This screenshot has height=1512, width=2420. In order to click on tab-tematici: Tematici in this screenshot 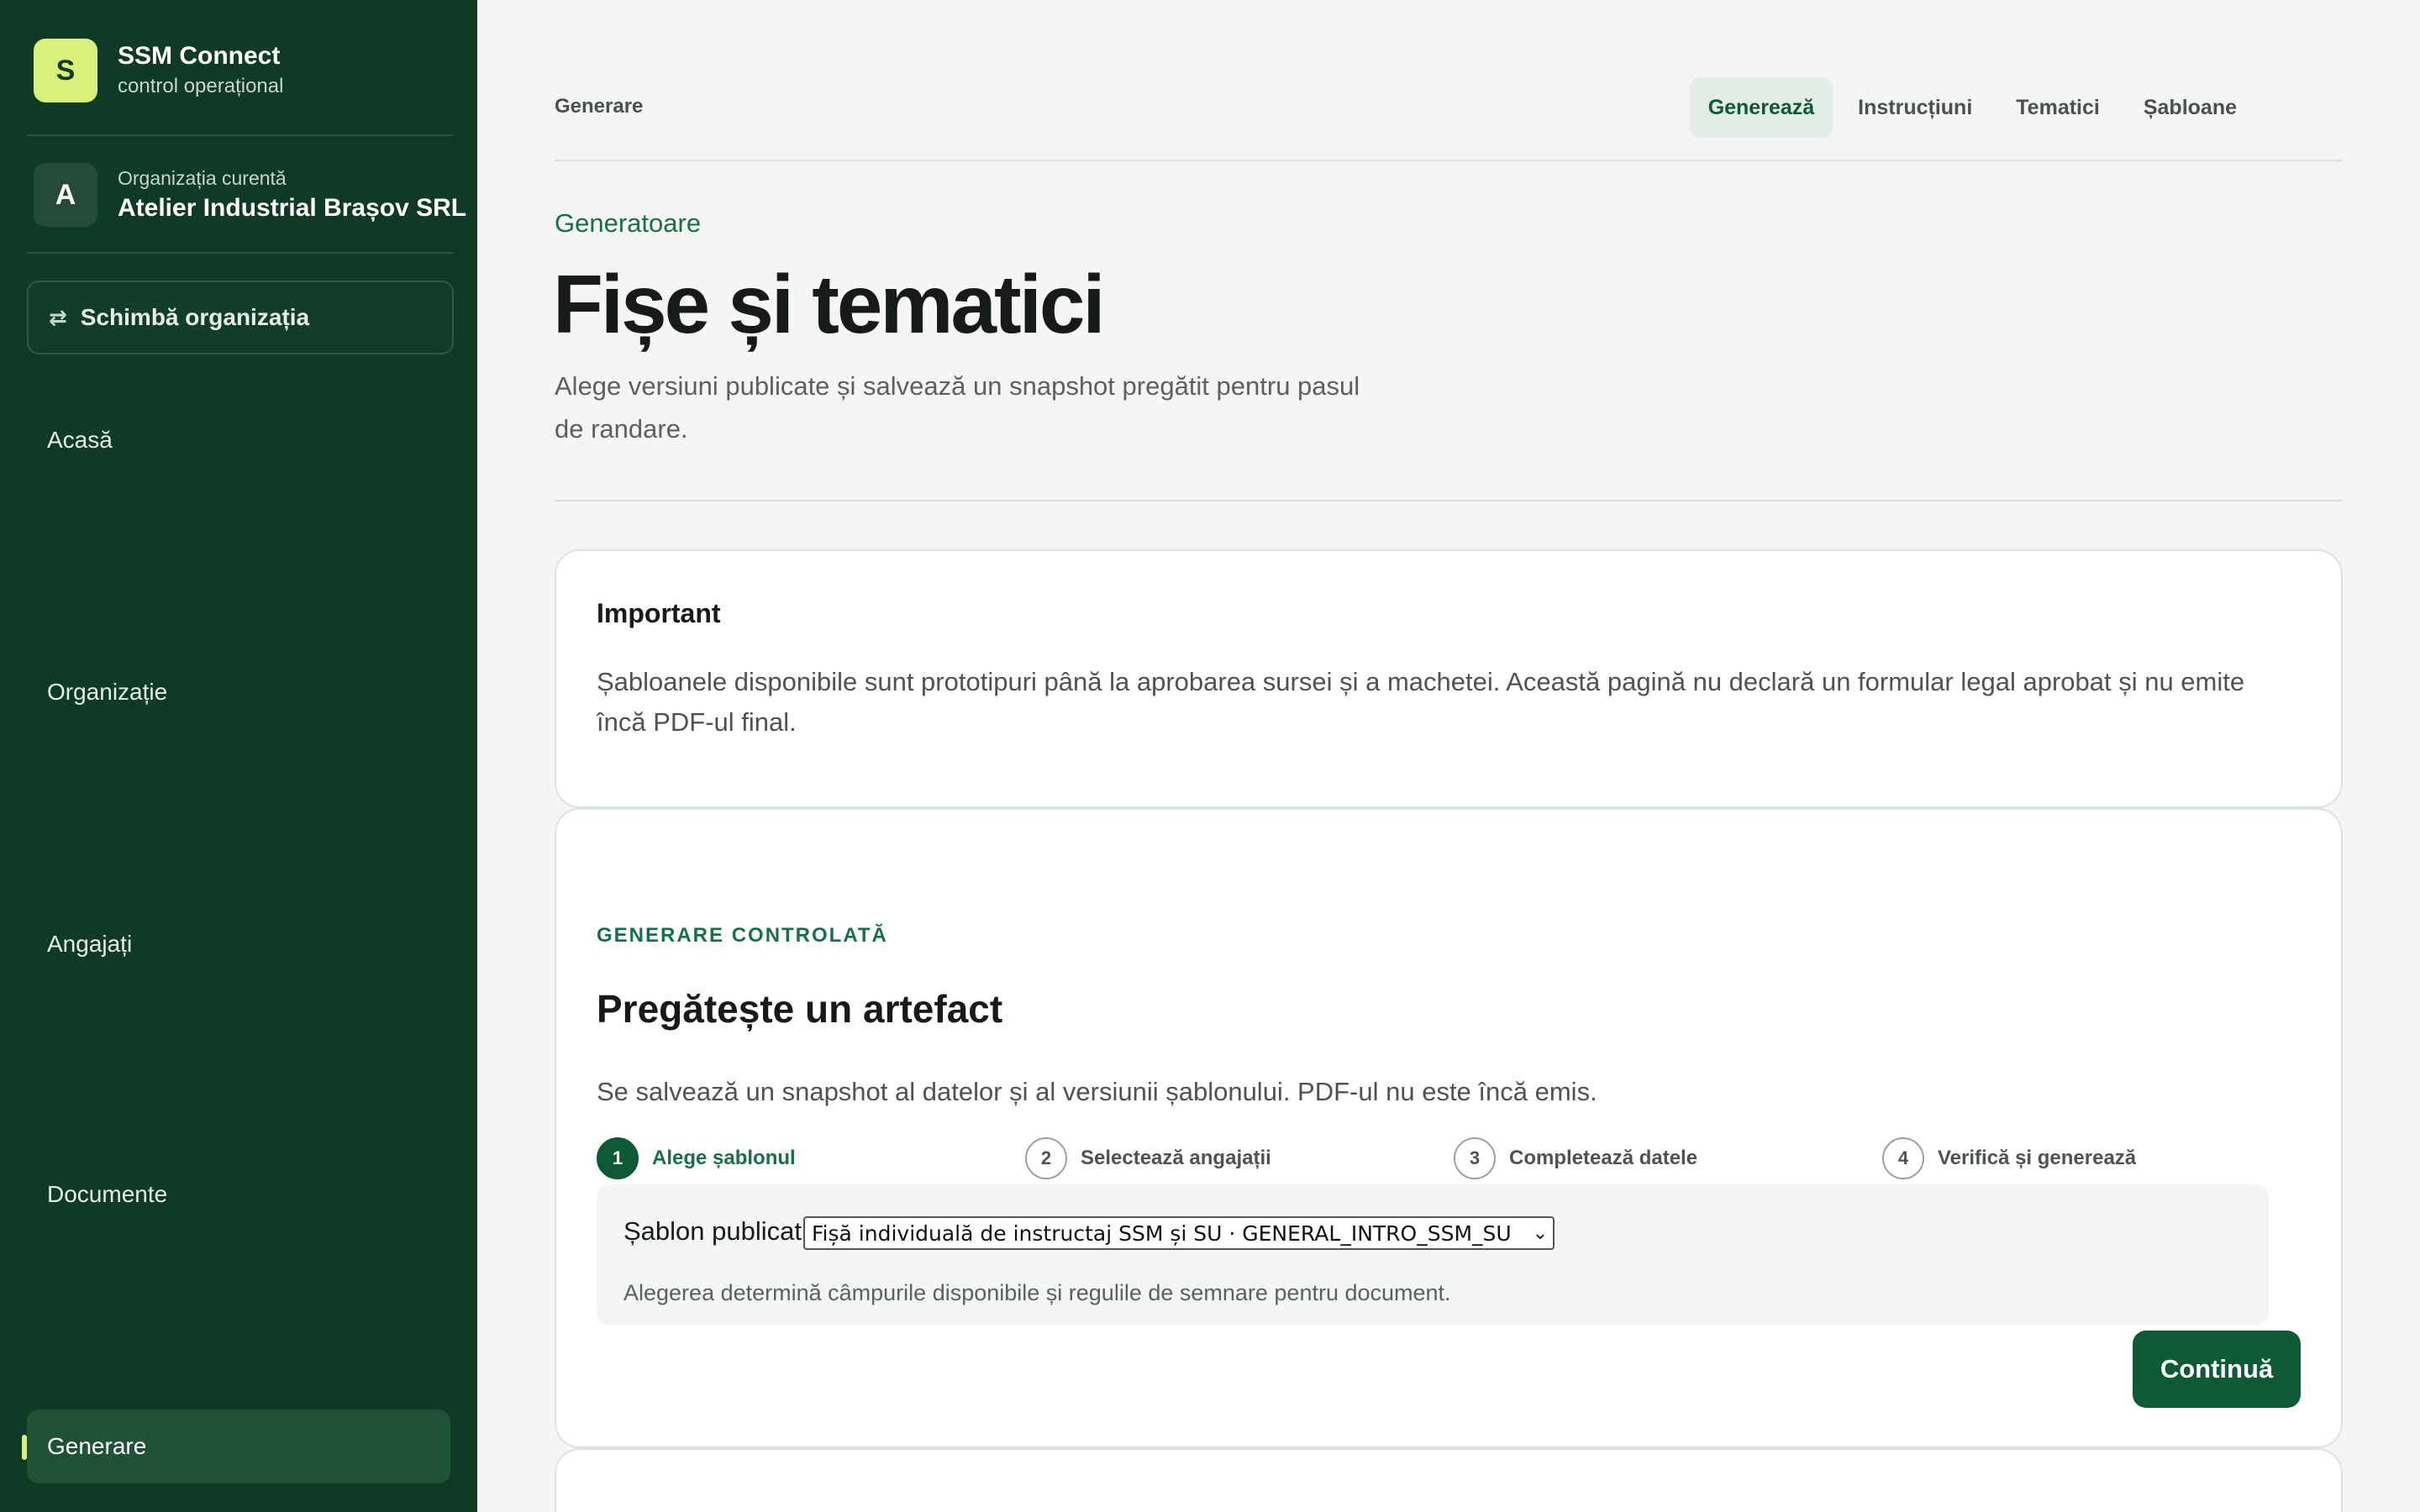, I will do `click(2057, 107)`.